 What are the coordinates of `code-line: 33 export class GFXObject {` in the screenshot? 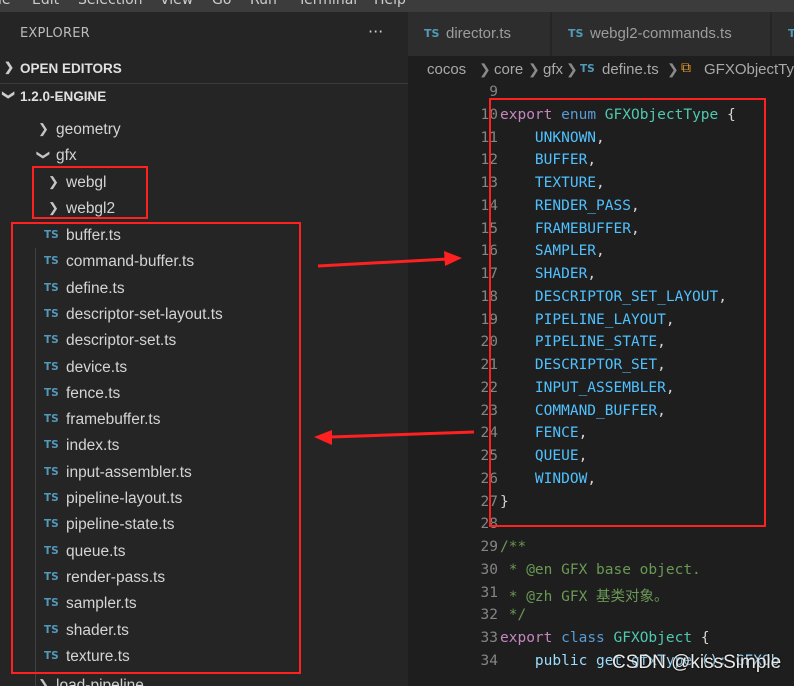 It's located at (601, 641).